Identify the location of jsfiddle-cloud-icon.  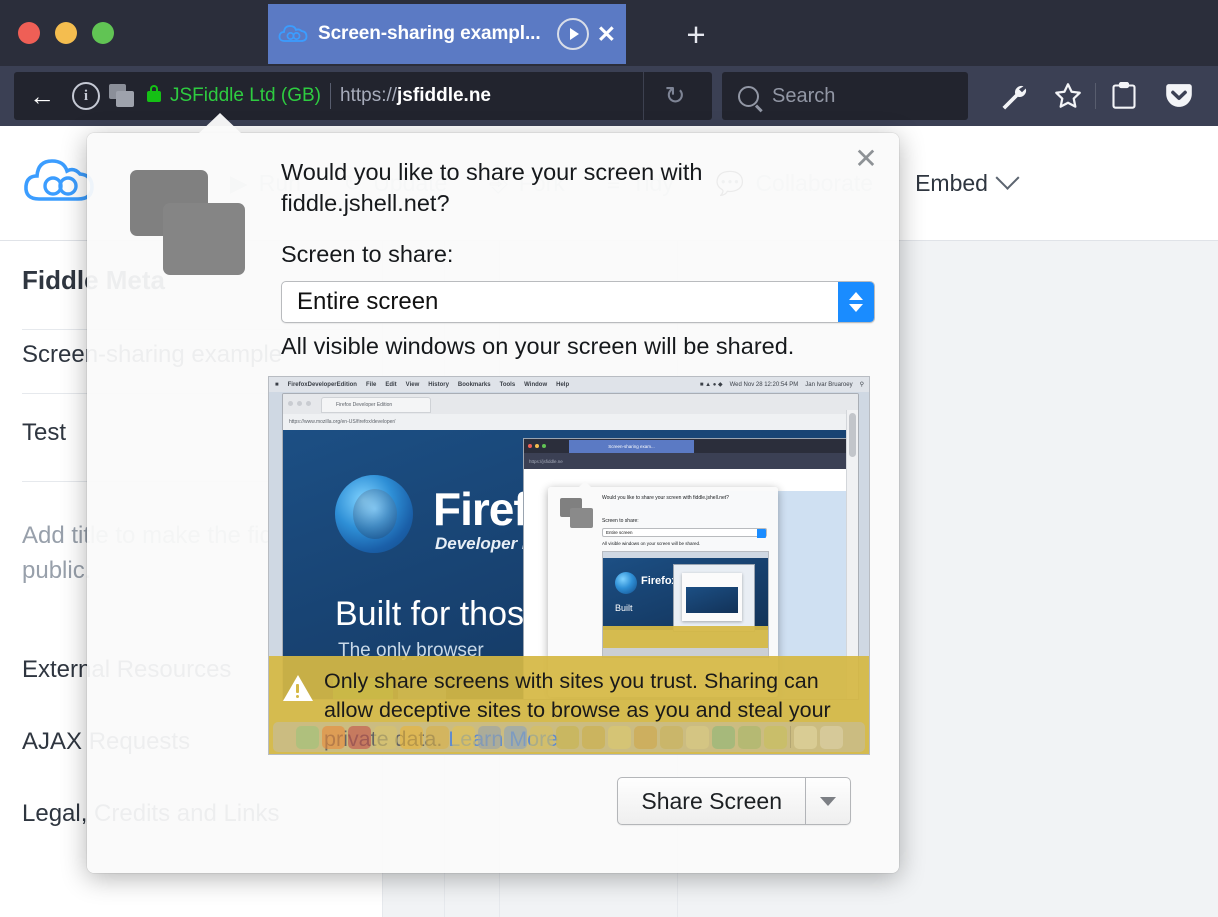
(293, 34).